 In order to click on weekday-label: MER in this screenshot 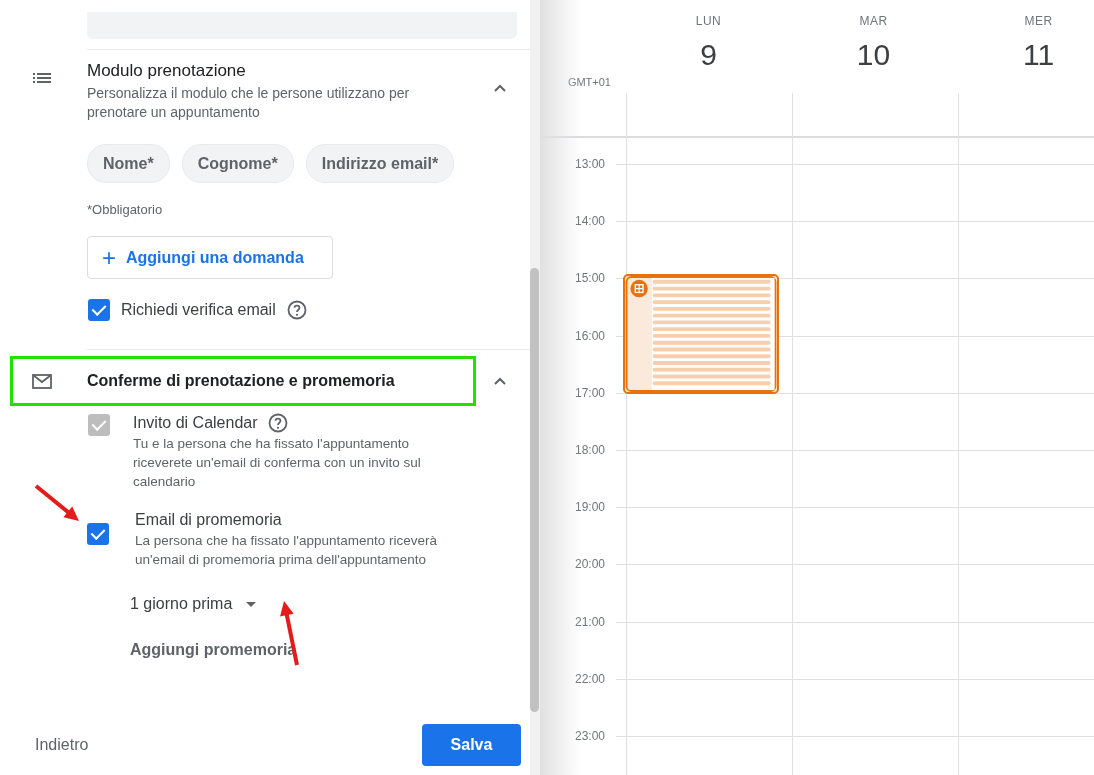, I will do `click(1038, 21)`.